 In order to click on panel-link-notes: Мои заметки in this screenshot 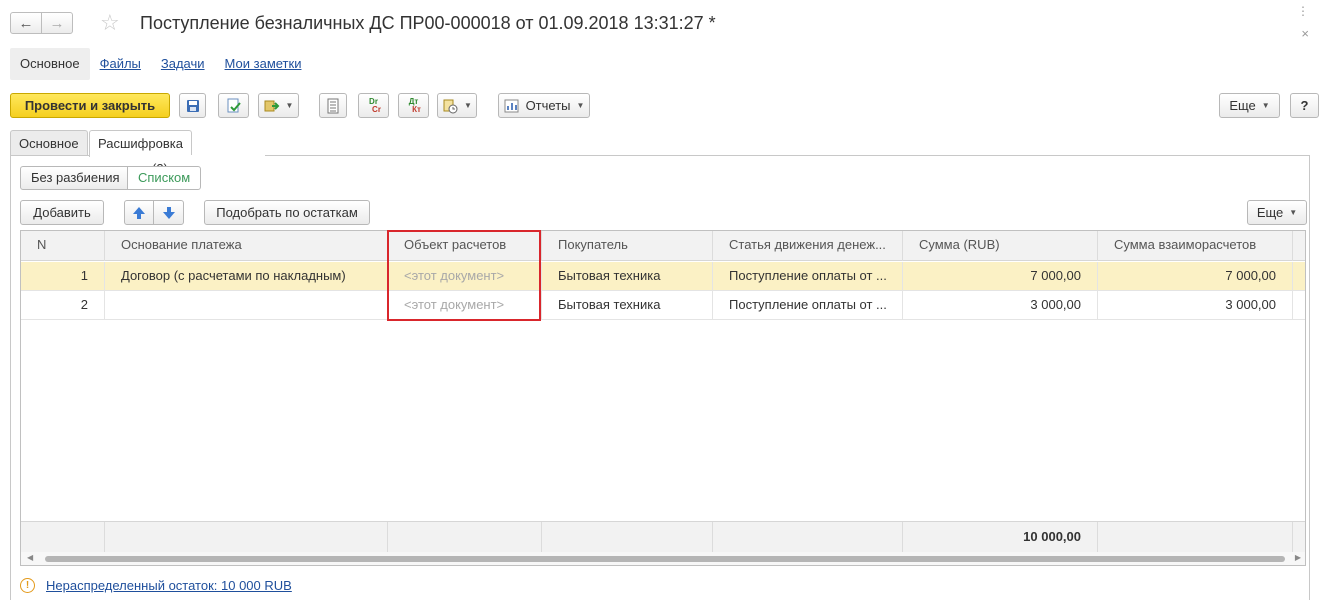, I will do `click(263, 64)`.